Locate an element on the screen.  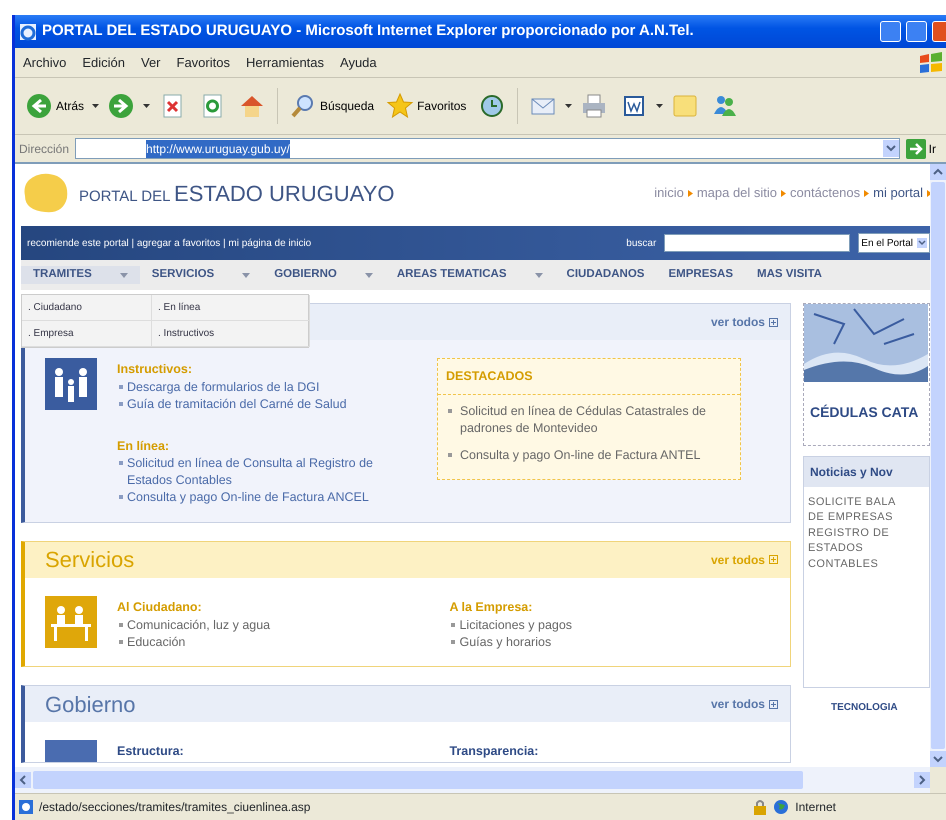
menu-item: Ayuda is located at coordinates (358, 62).